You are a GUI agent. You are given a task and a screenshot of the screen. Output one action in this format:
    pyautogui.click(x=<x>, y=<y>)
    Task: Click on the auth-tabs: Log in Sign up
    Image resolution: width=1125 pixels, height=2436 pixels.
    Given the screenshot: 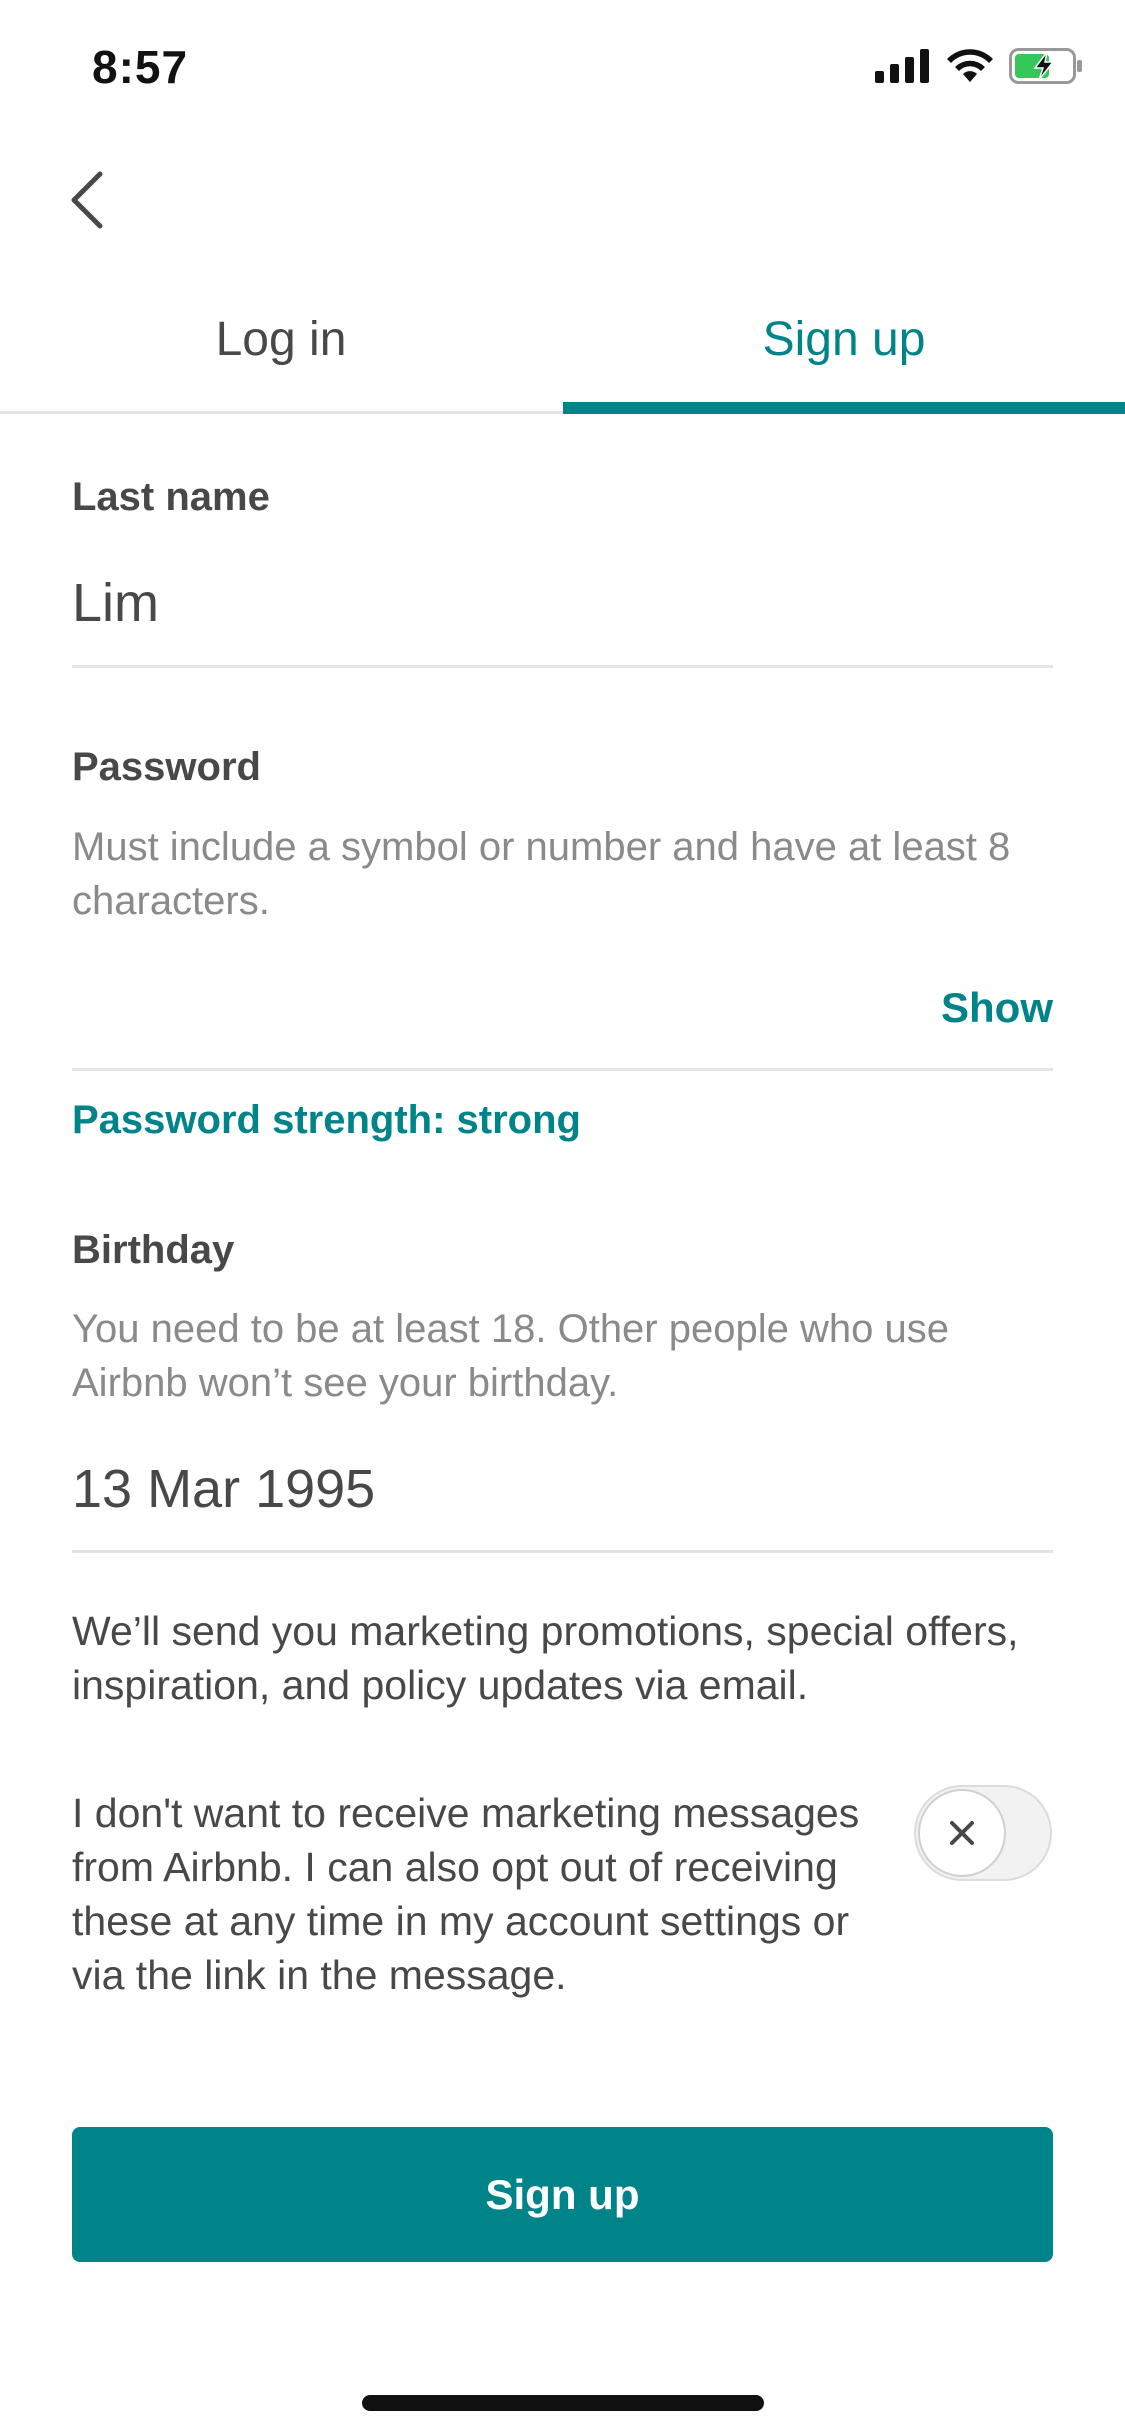 What is the action you would take?
    pyautogui.click(x=562, y=352)
    